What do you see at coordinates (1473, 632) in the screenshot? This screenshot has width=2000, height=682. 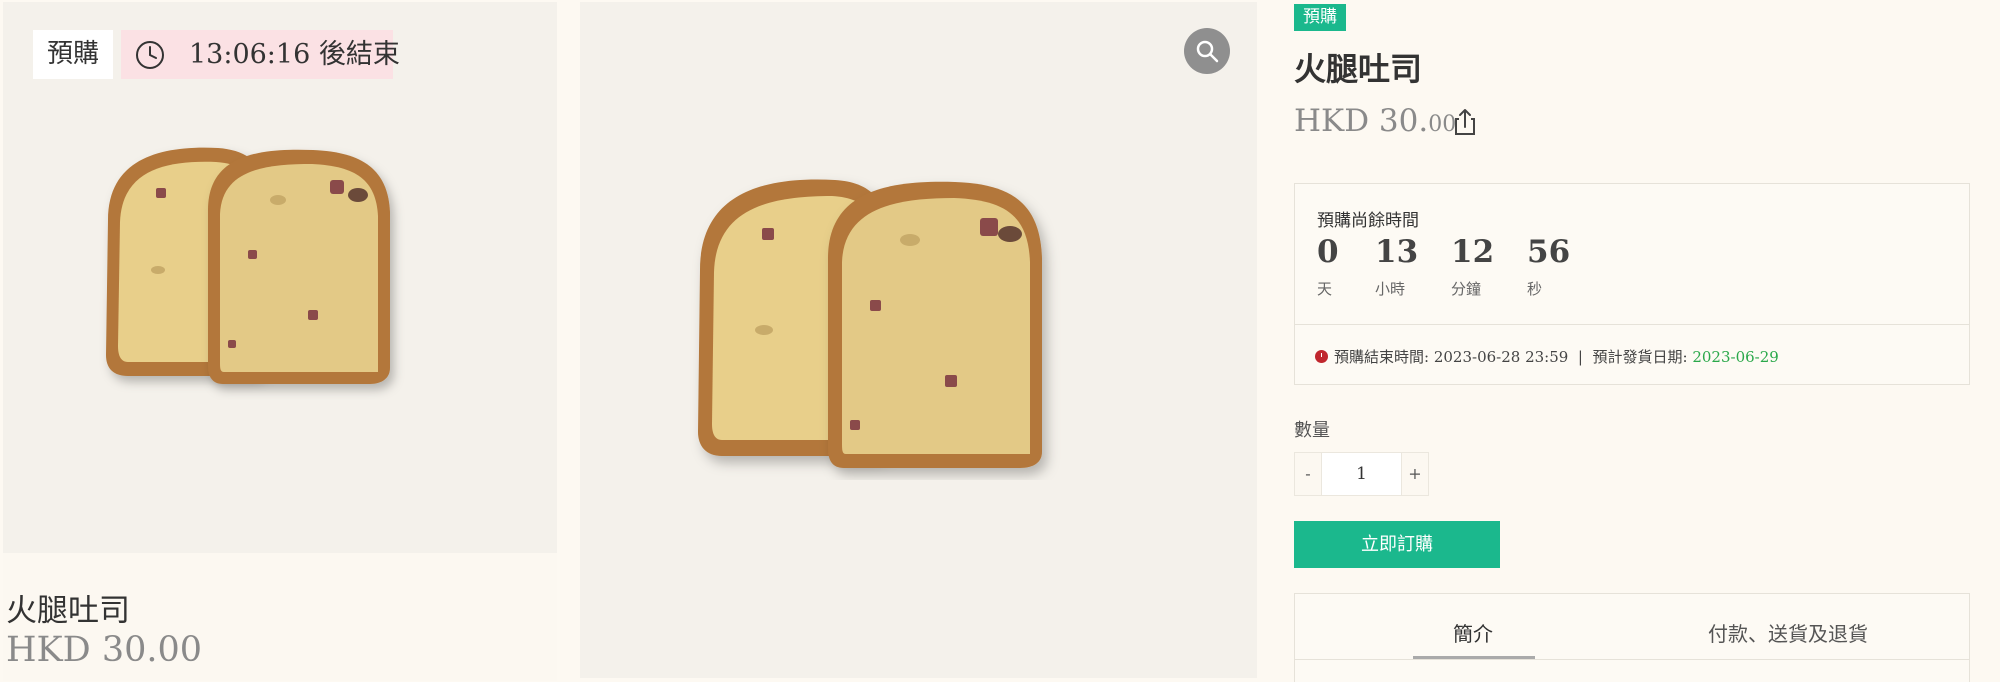 I see `tab-intro: 簡介` at bounding box center [1473, 632].